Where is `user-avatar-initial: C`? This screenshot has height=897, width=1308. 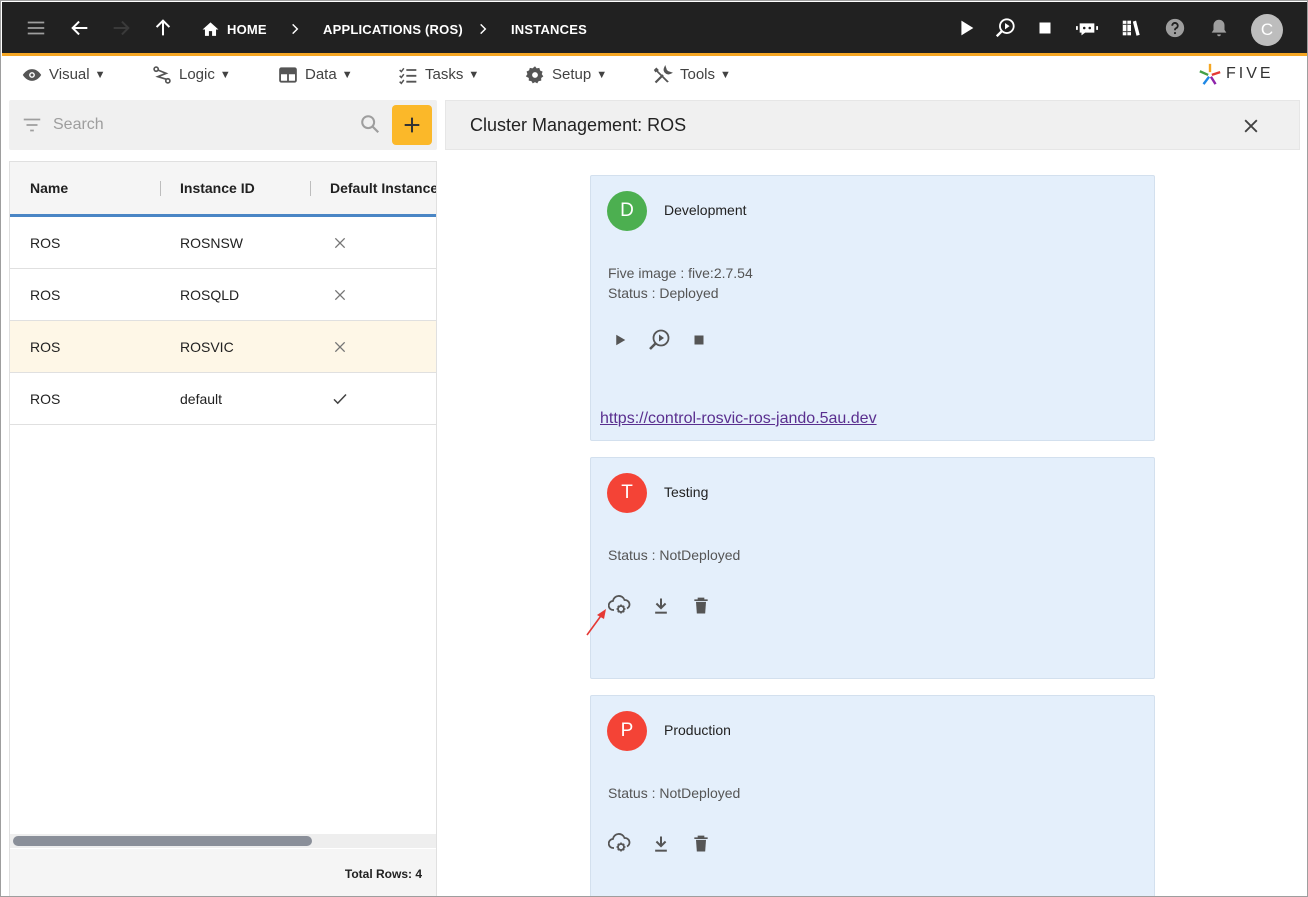
user-avatar-initial: C is located at coordinates (1267, 29).